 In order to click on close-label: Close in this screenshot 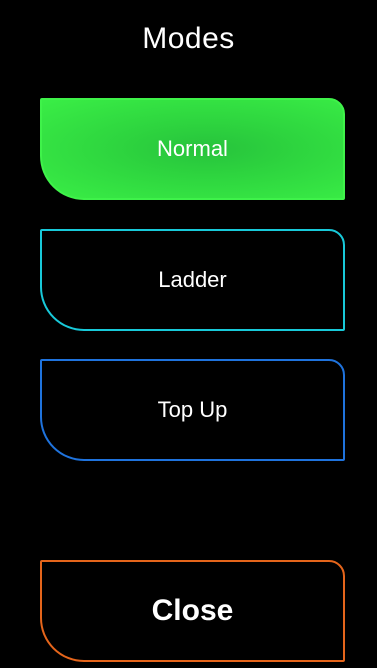, I will do `click(192, 610)`.